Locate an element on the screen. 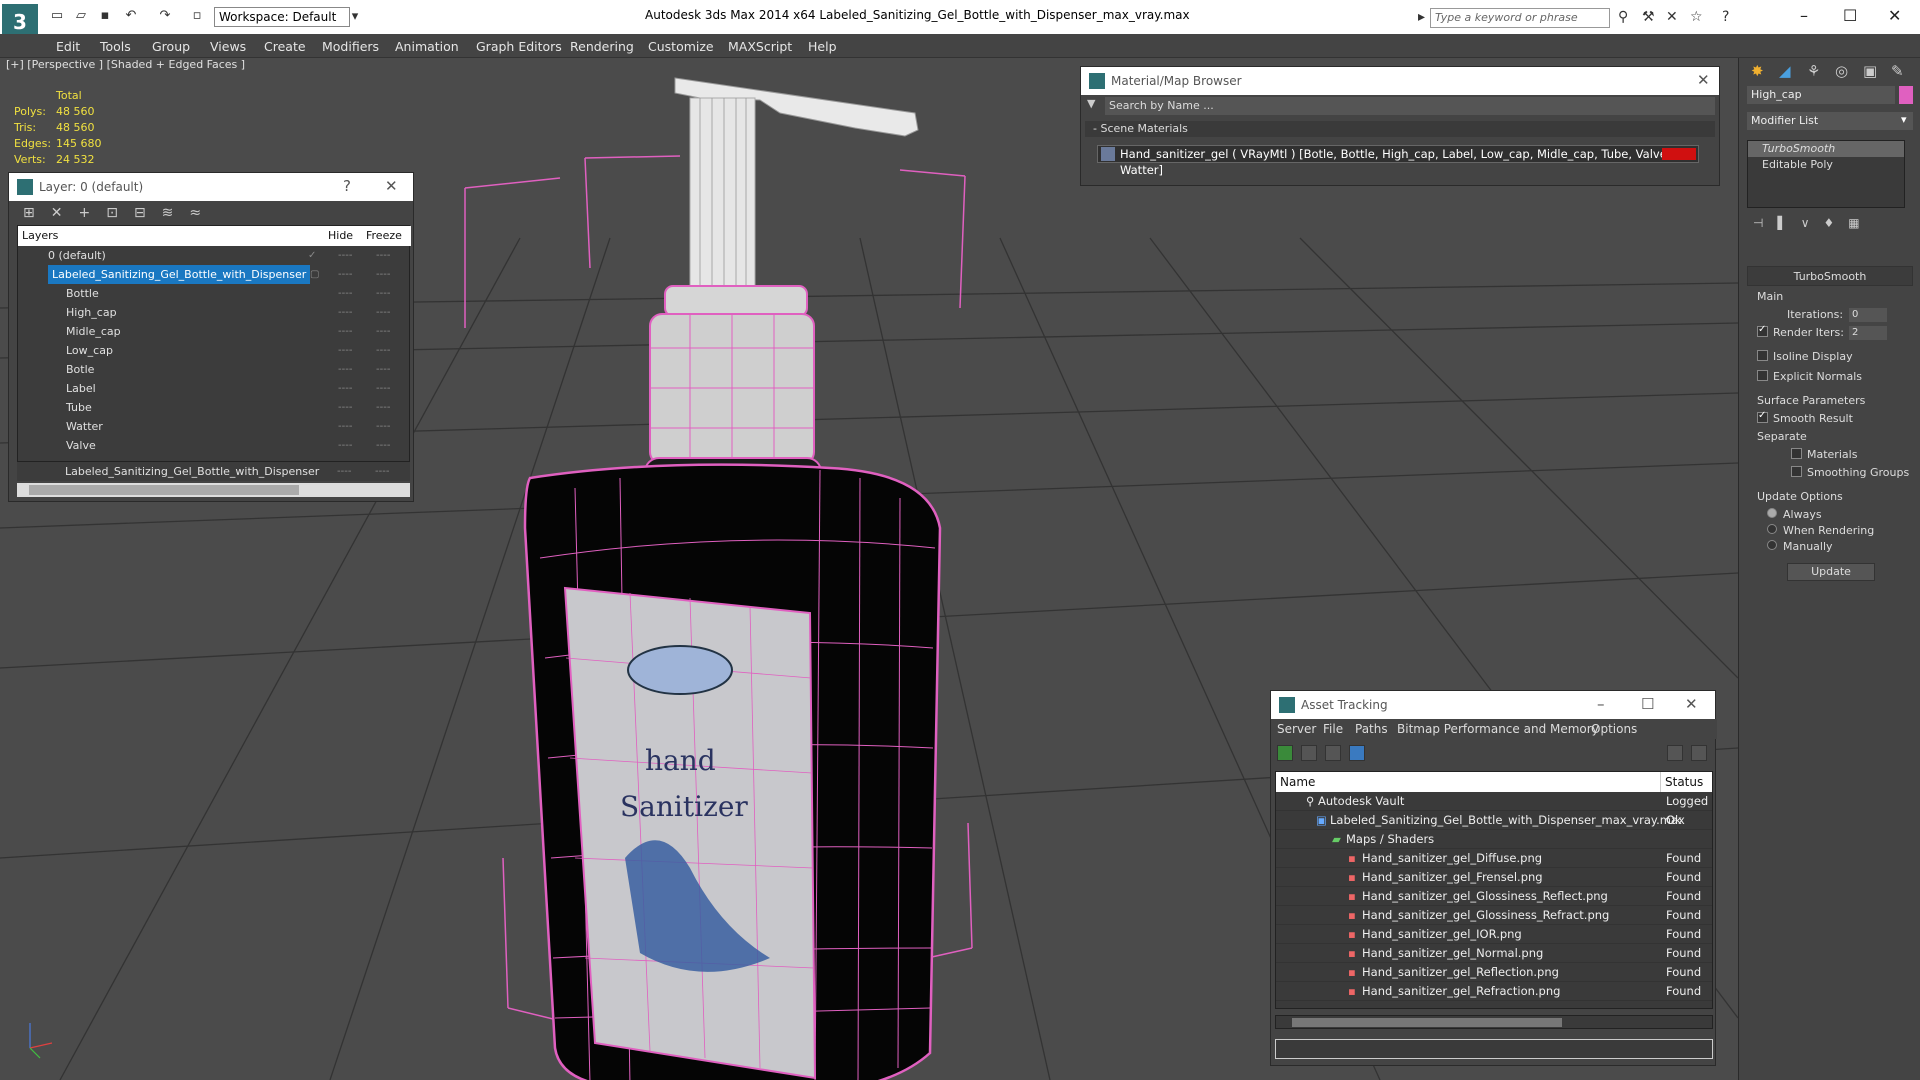 Image resolution: width=1920 pixels, height=1080 pixels. isoline-checkbox is located at coordinates (1762, 355).